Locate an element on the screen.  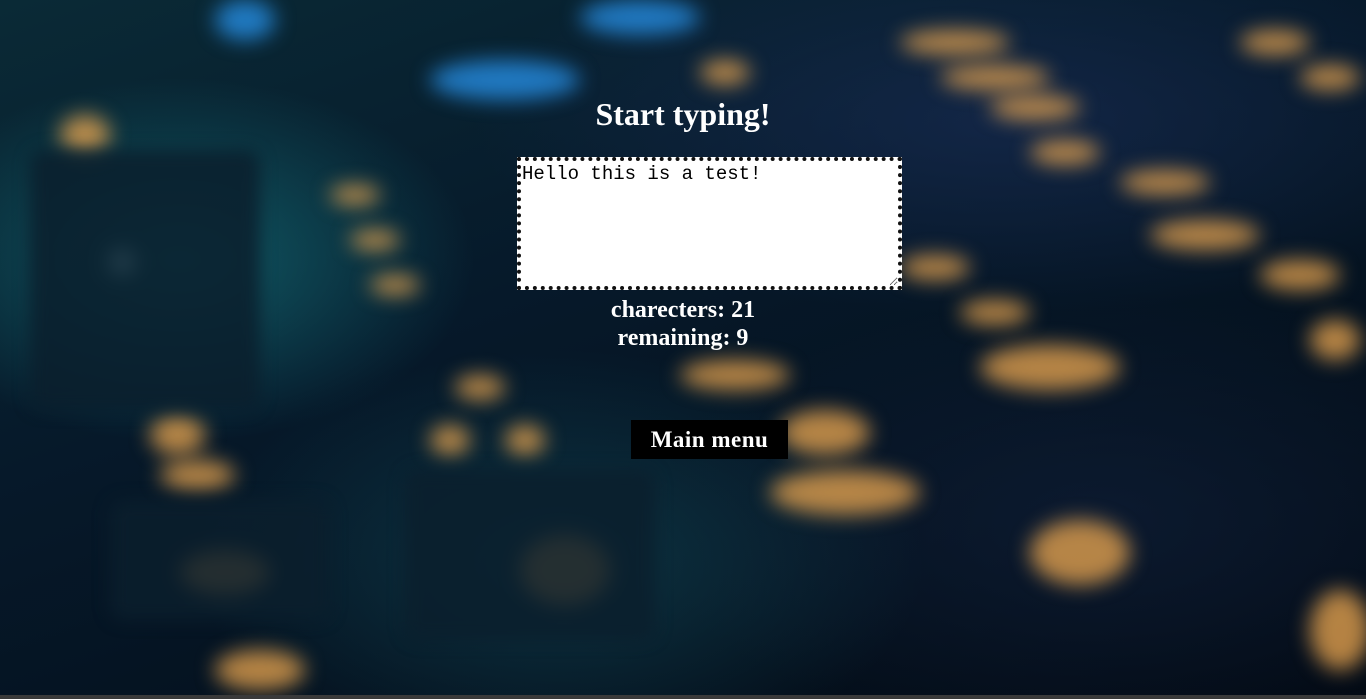
character-count: charecters: 21 is located at coordinates (683, 310).